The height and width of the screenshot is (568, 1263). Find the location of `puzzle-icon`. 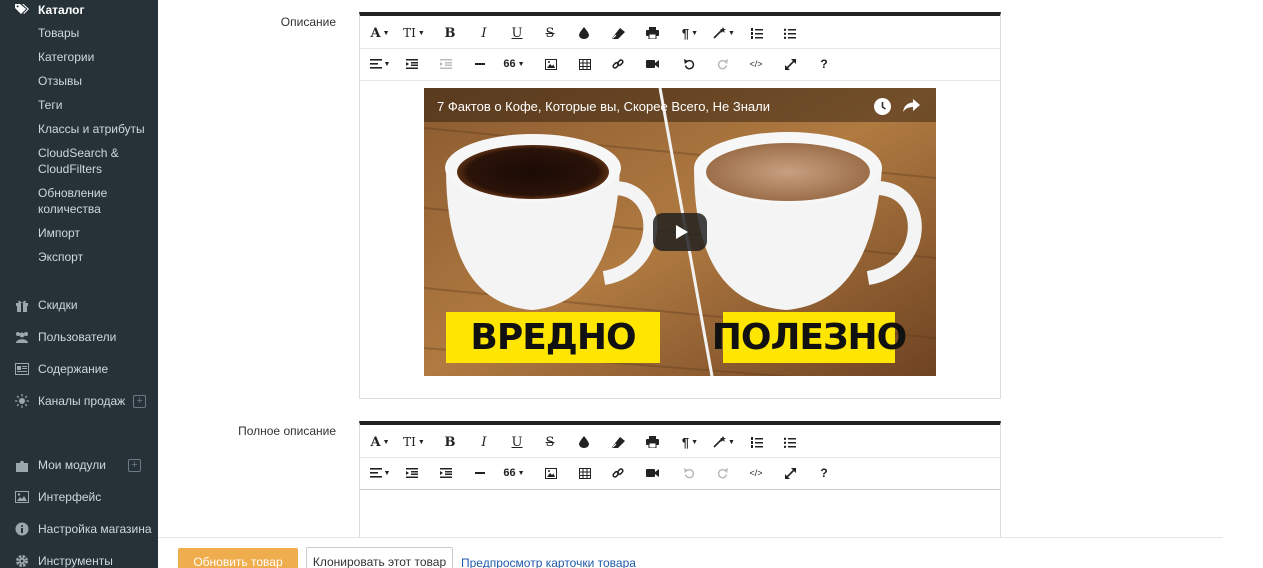

puzzle-icon is located at coordinates (22, 465).